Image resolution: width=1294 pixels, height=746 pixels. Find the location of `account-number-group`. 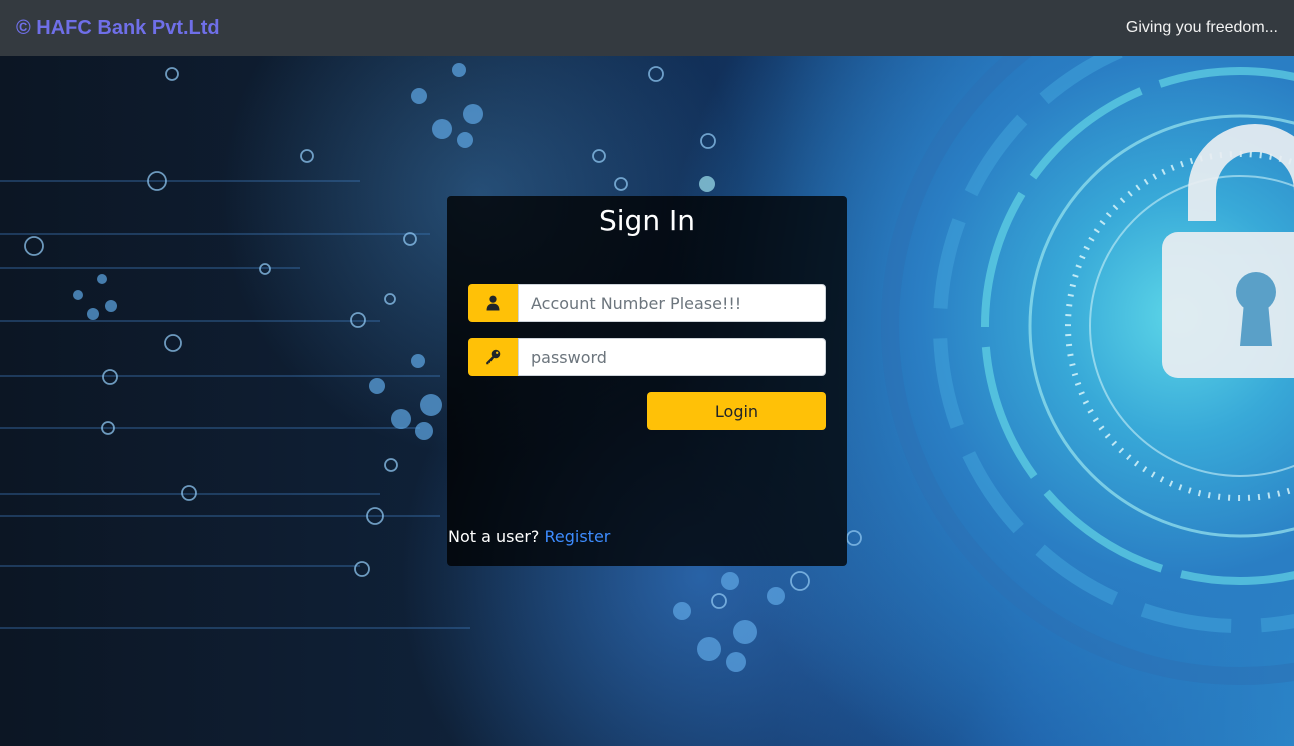

account-number-group is located at coordinates (647, 303).